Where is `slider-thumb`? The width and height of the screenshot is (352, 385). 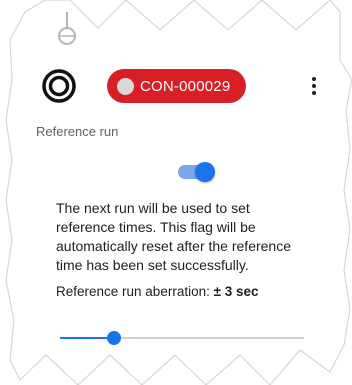 slider-thumb is located at coordinates (113, 338).